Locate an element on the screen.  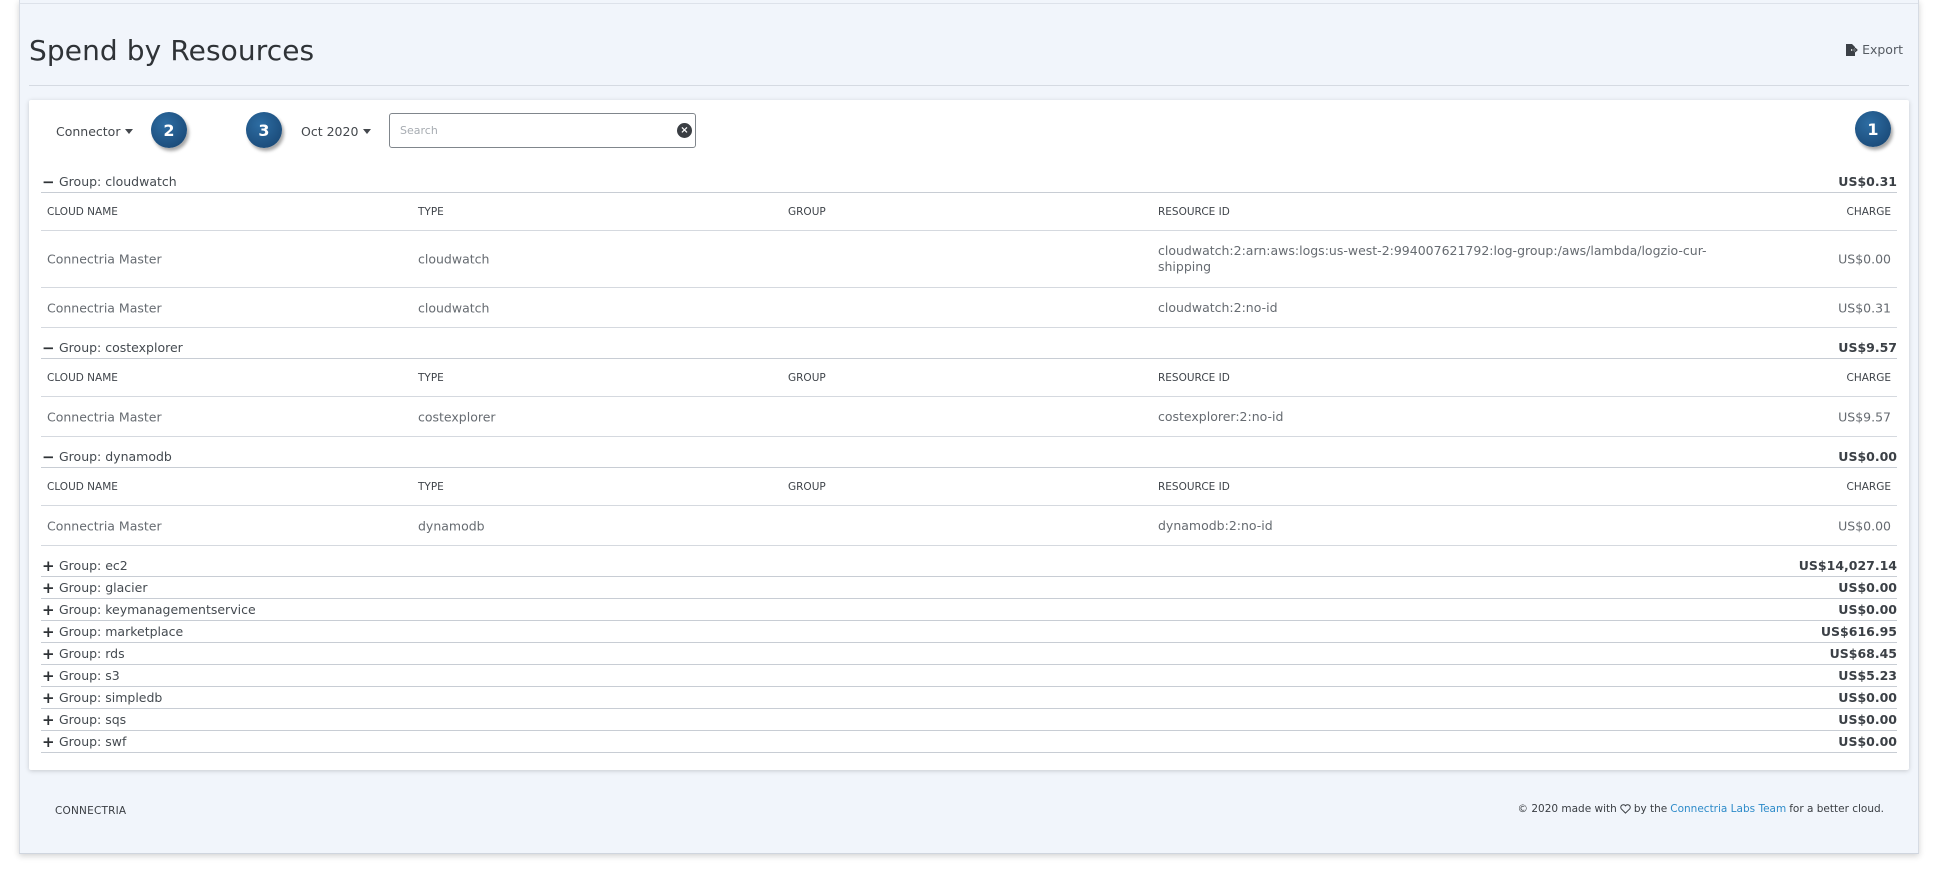
search-input is located at coordinates (525, 130).